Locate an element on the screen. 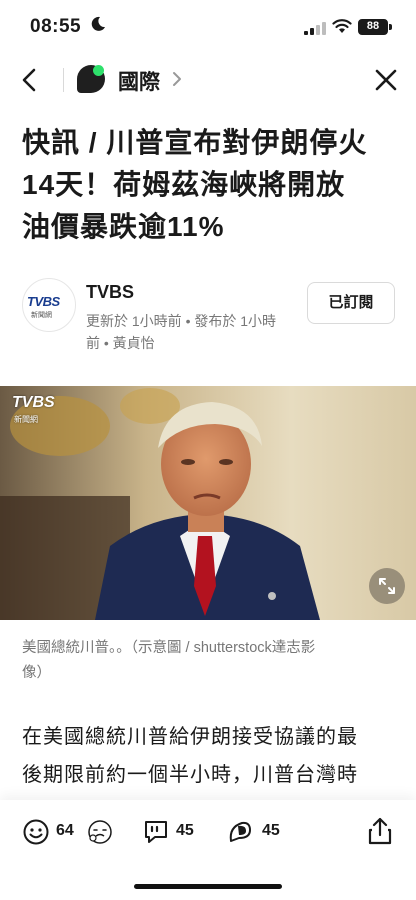 The height and width of the screenshot is (900, 416). comment-icon is located at coordinates (156, 832).